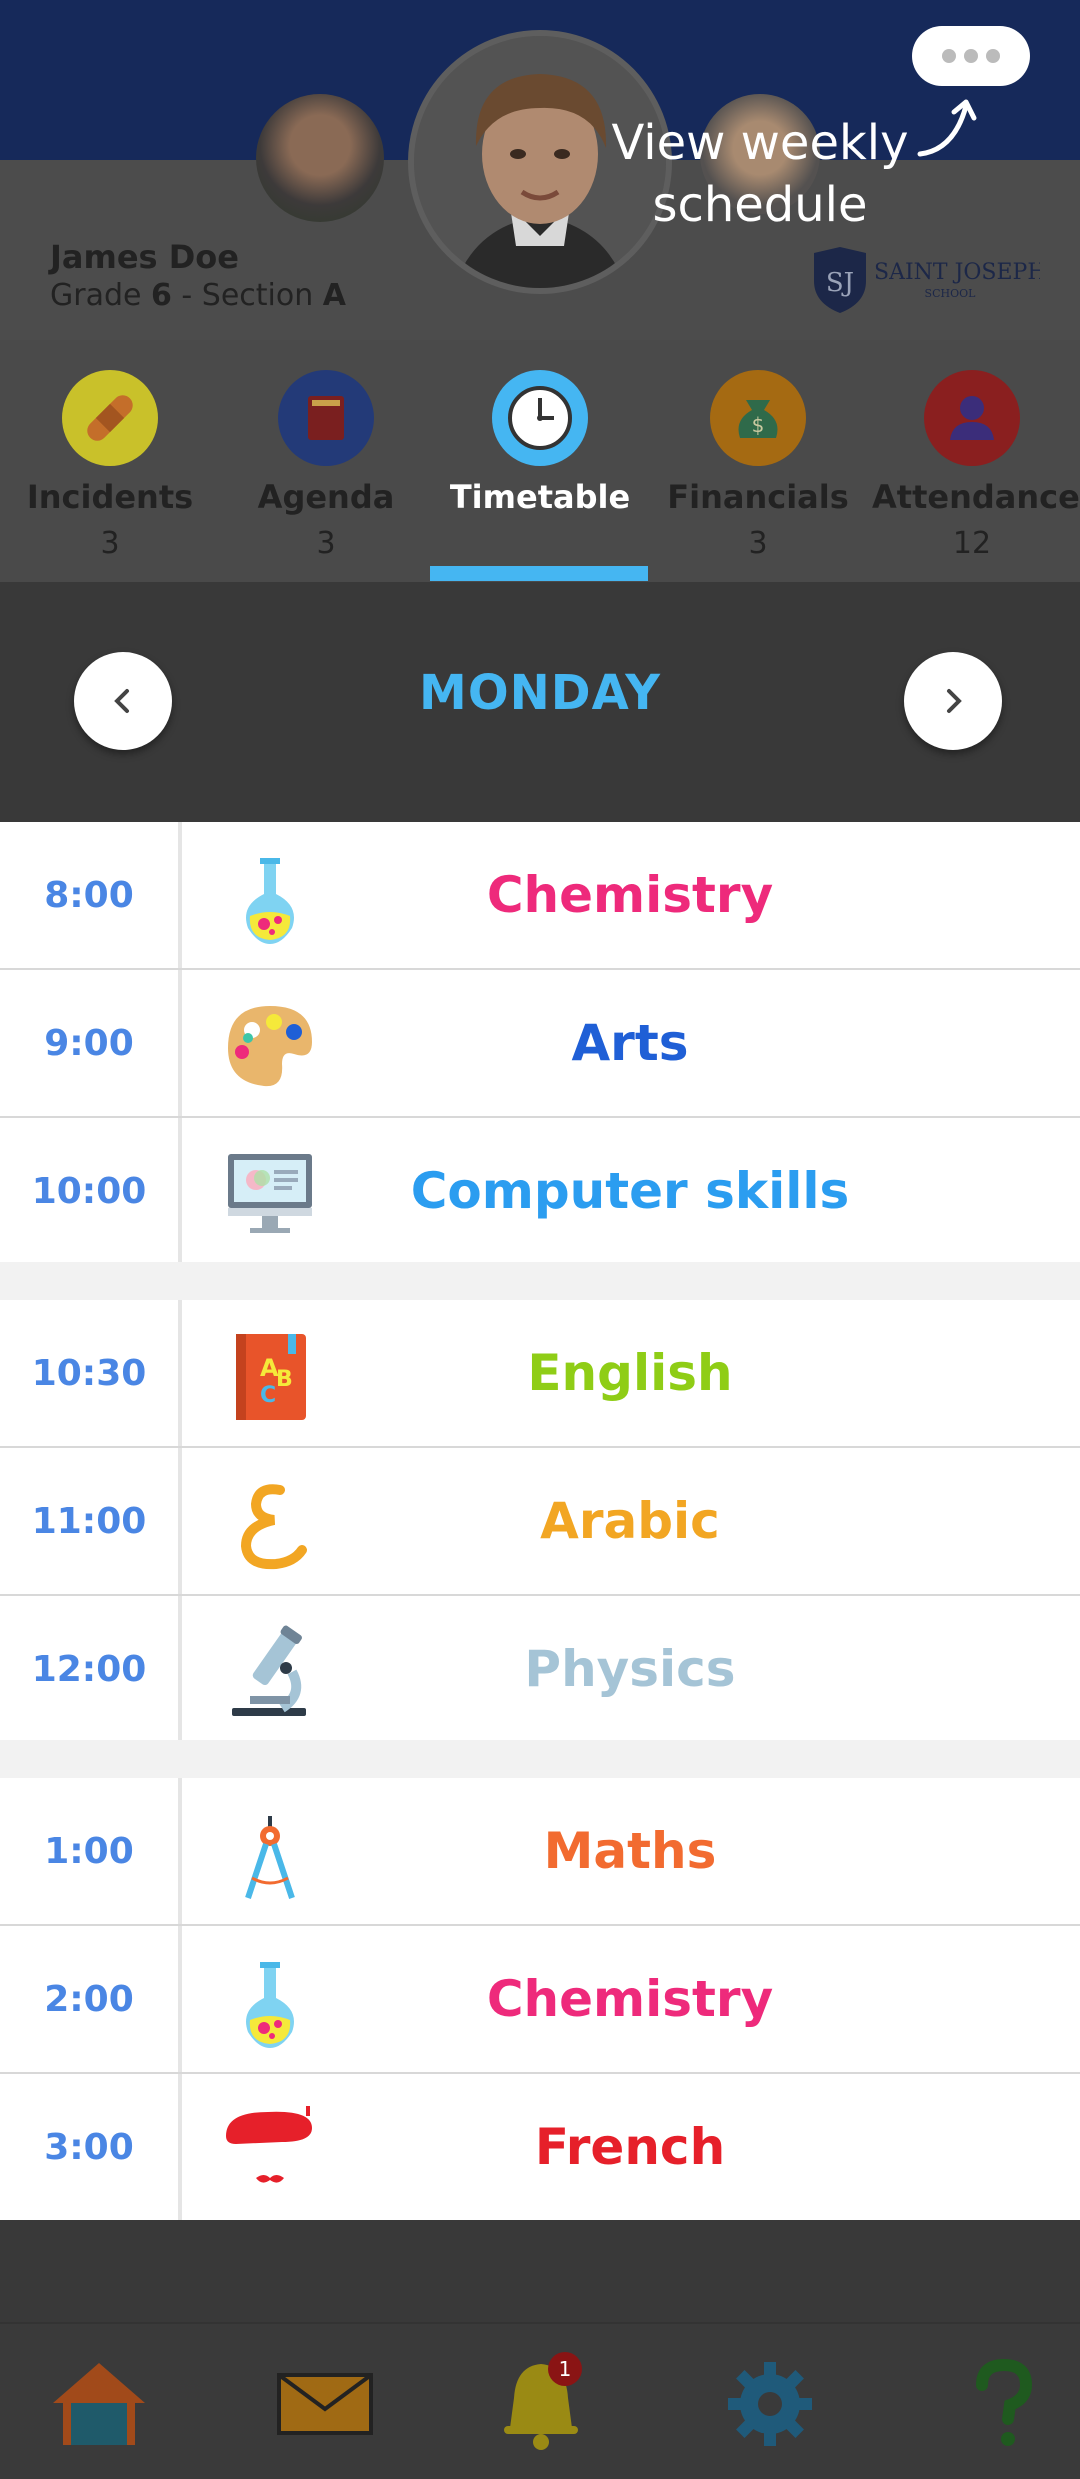  I want to click on clock-icon, so click(540, 418).